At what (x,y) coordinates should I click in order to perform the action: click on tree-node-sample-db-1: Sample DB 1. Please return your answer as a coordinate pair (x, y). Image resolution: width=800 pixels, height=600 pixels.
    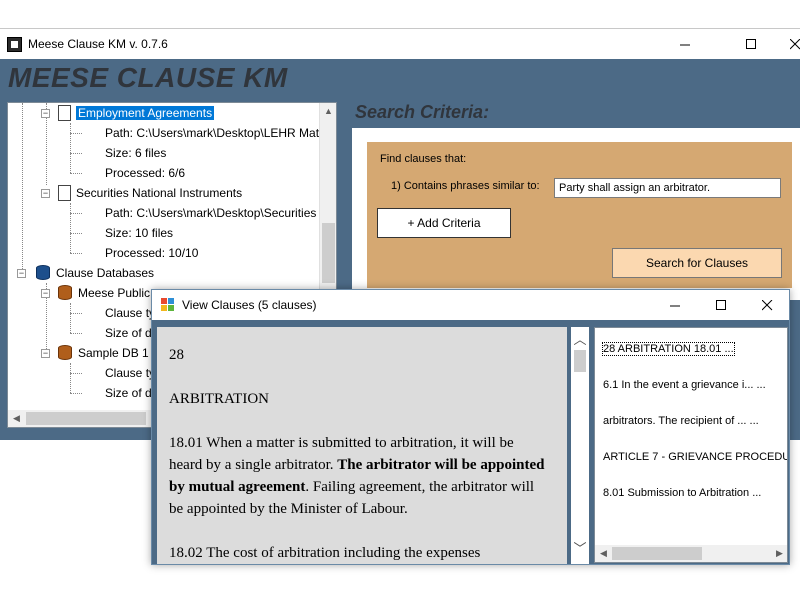
    Looking at the image, I should click on (103, 353).